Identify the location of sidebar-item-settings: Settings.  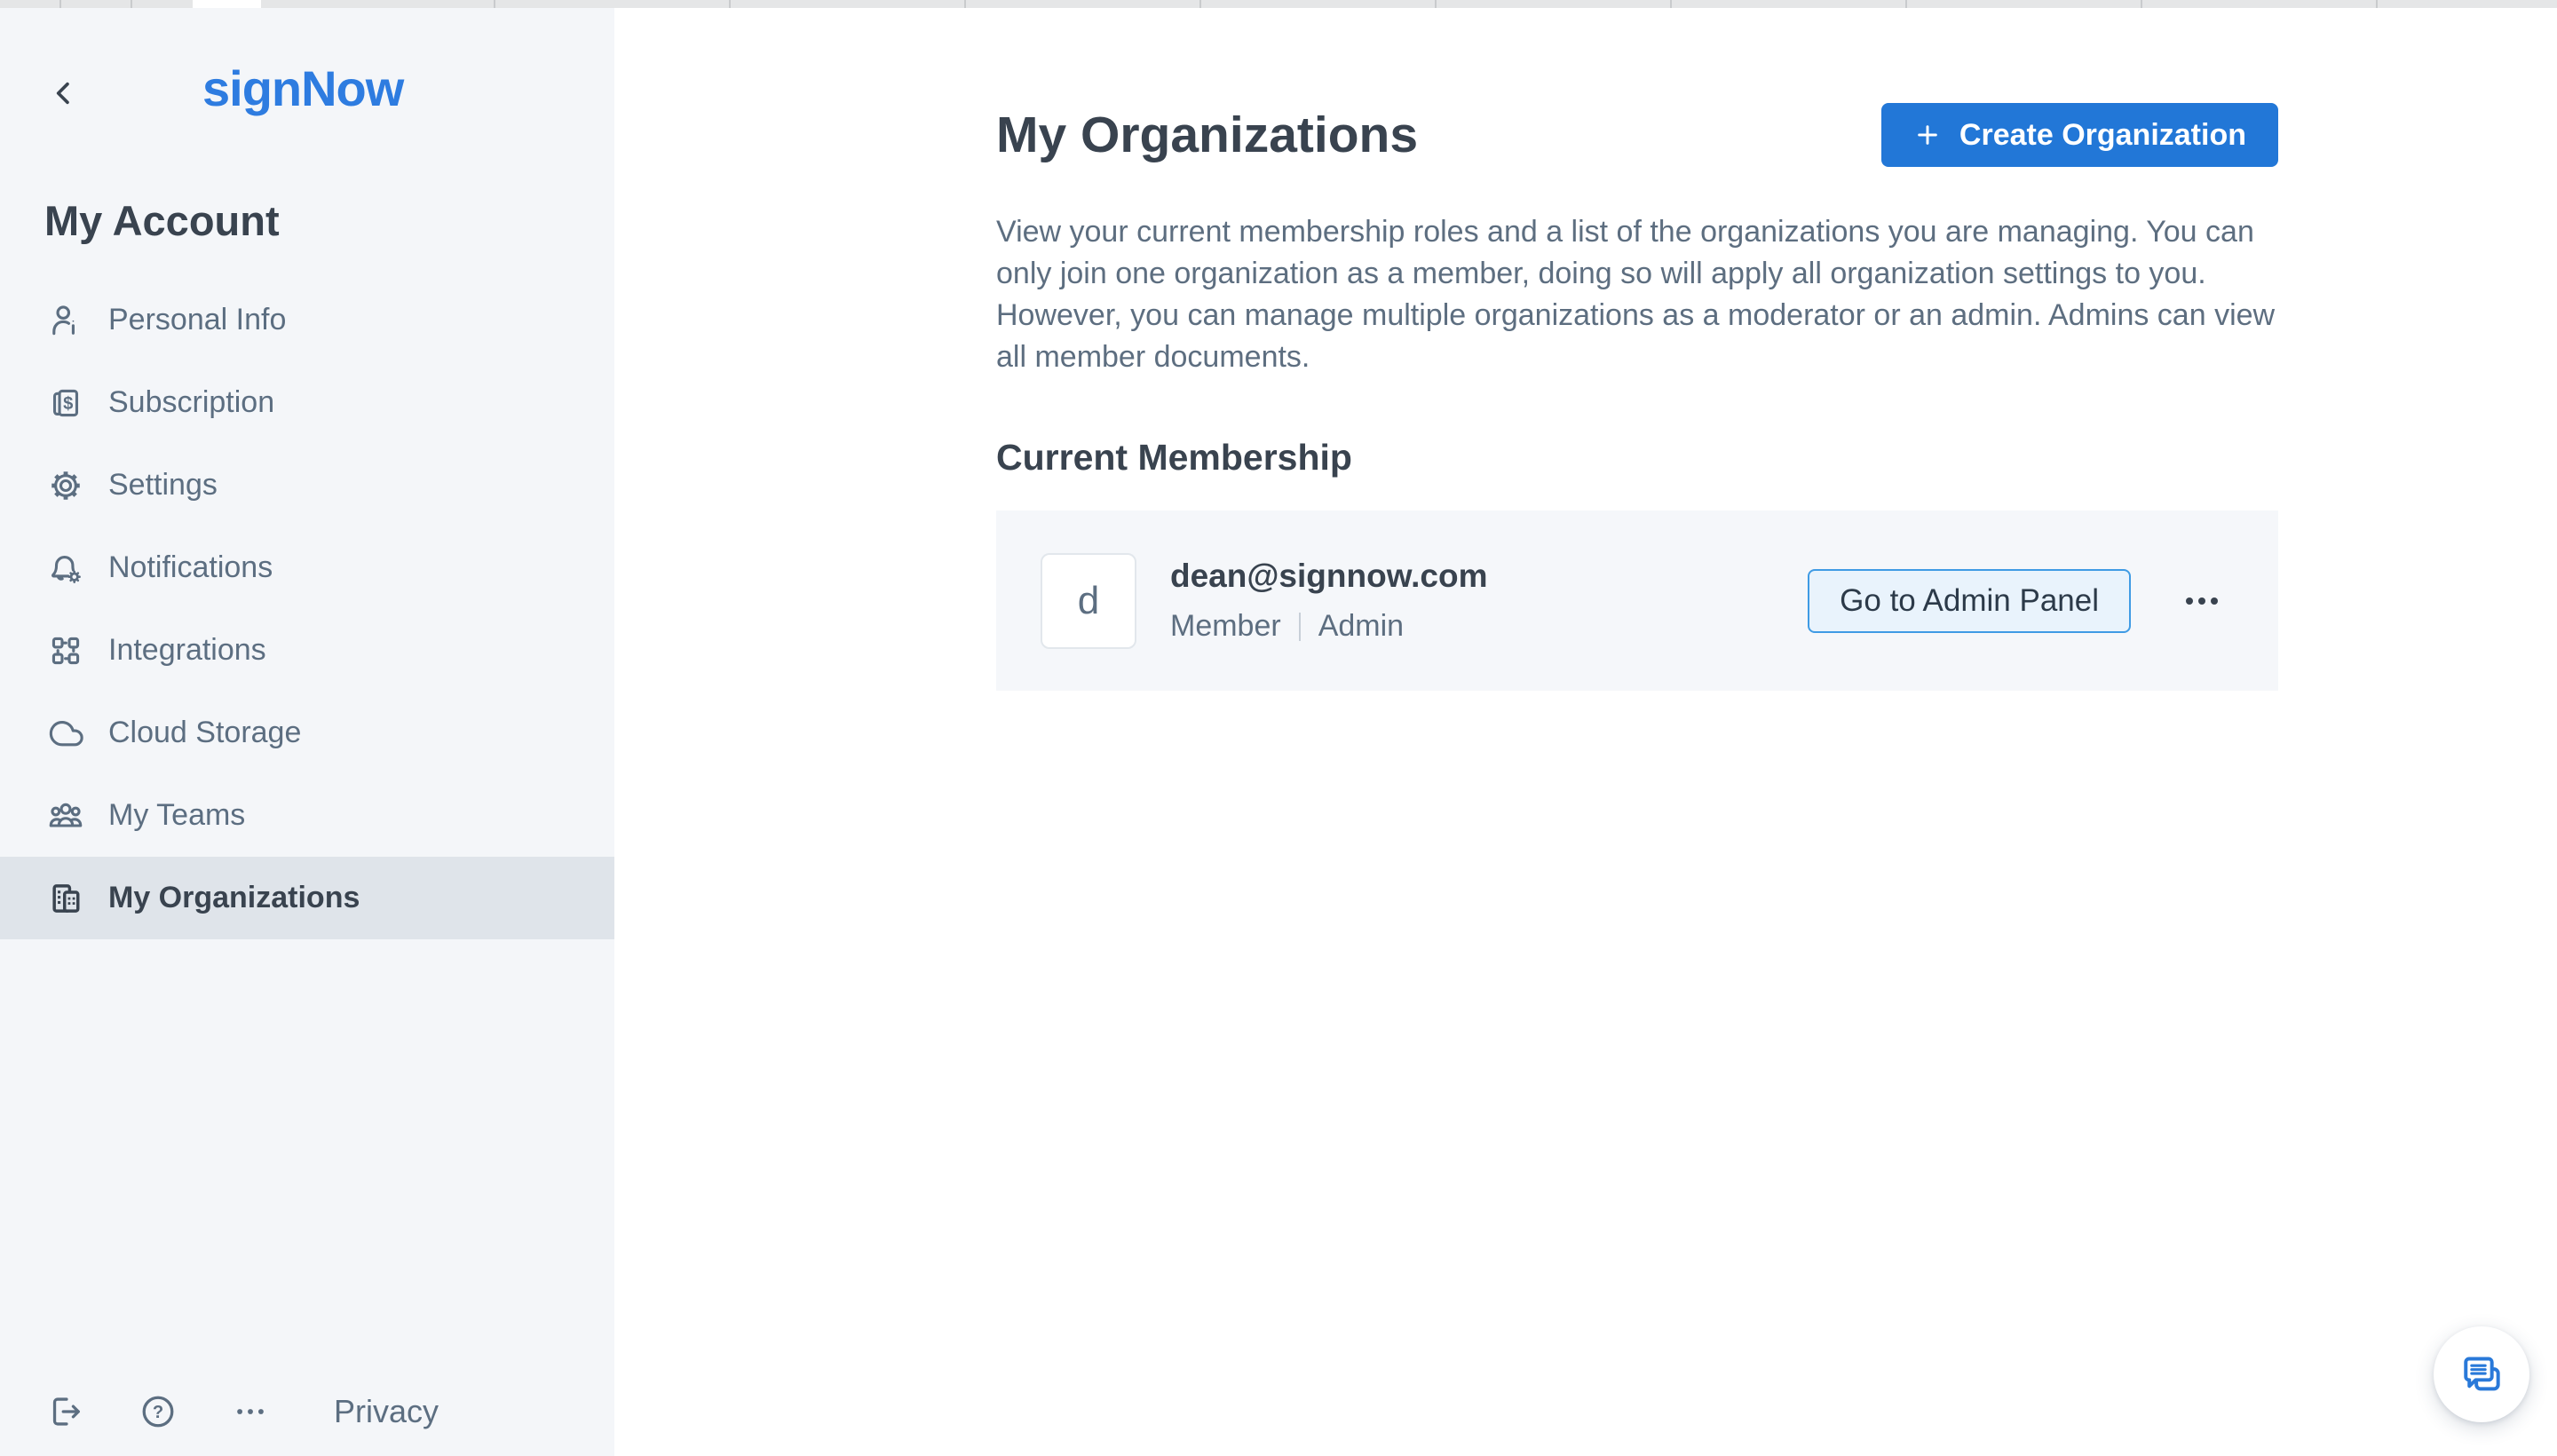
(307, 485).